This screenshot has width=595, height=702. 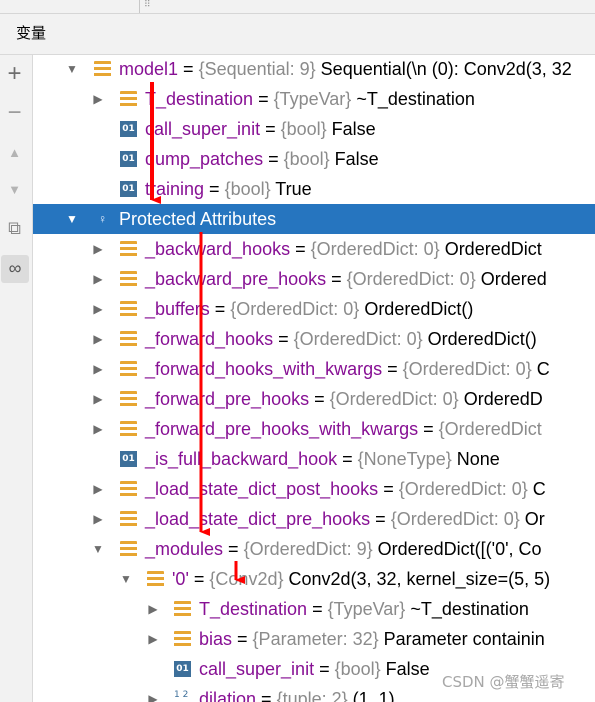 What do you see at coordinates (14, 228) in the screenshot?
I see `duplicate-watch-button: ⧉` at bounding box center [14, 228].